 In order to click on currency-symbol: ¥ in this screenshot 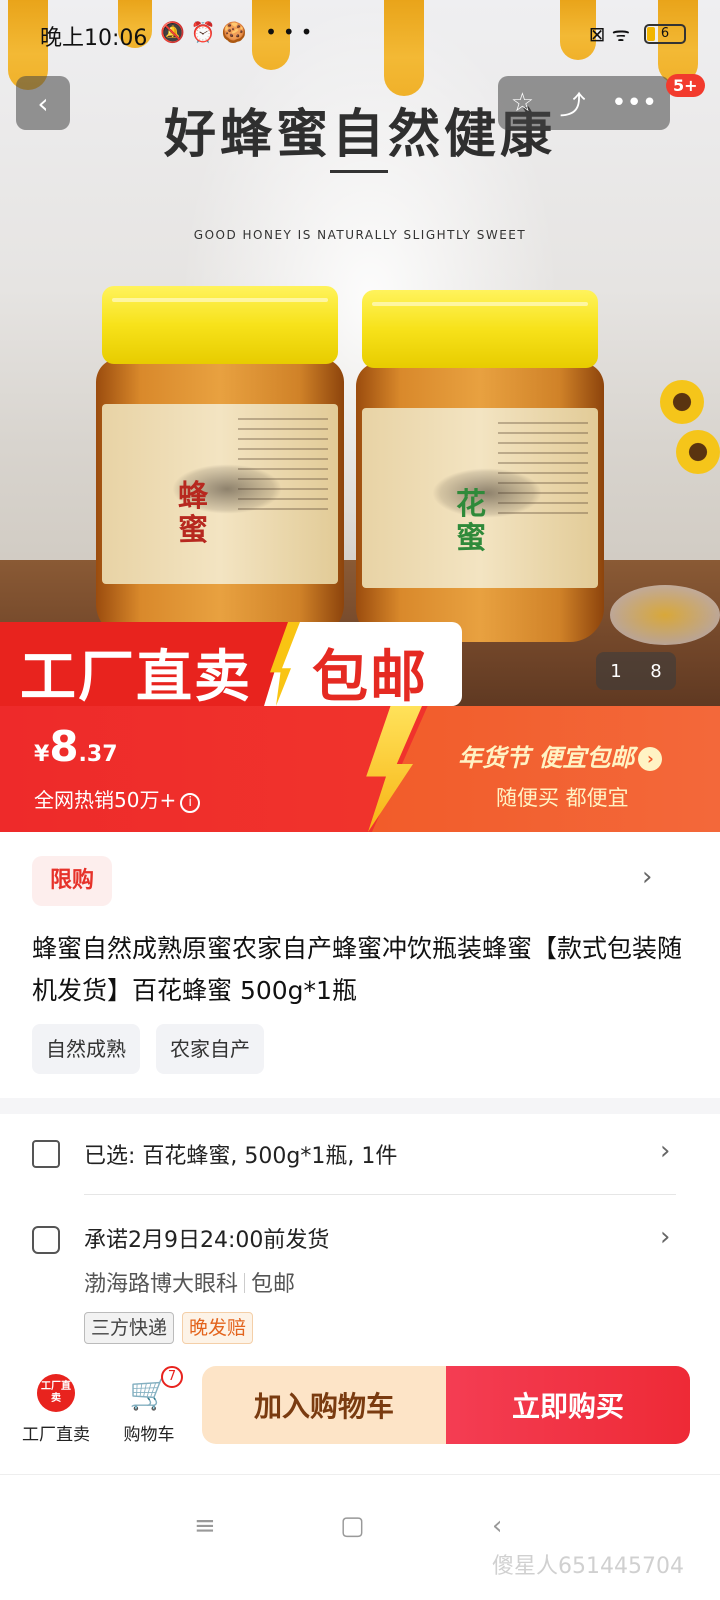, I will do `click(42, 754)`.